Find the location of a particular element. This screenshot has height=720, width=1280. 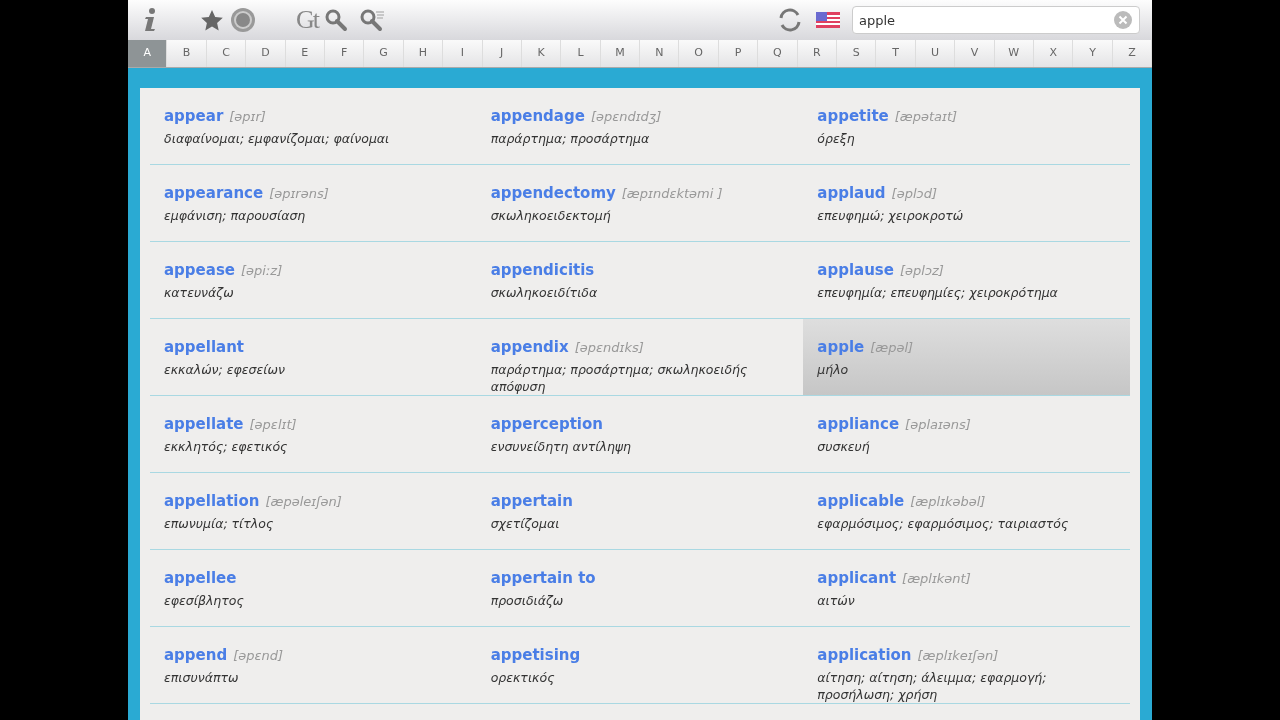

entry-row: appellation [æpəleɪʃən] επωνυμία; τίτλος is located at coordinates (313, 511).